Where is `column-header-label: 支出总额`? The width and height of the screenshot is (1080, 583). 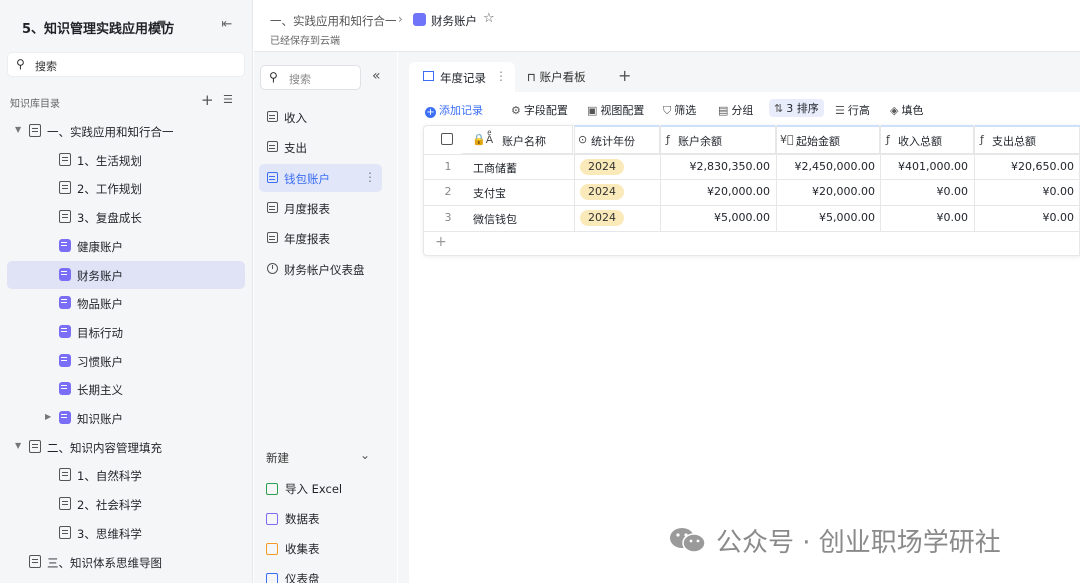 column-header-label: 支出总额 is located at coordinates (1014, 141).